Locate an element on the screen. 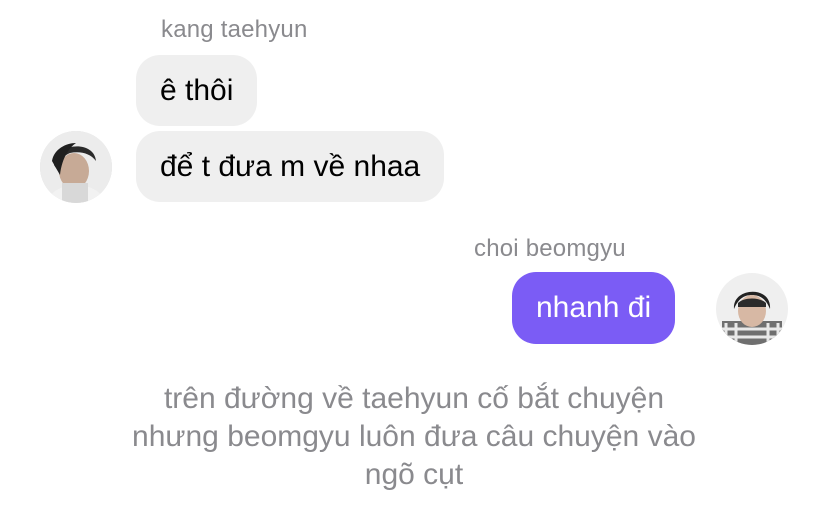 The image size is (828, 529). narration-line: ngõ cụt is located at coordinates (414, 474).